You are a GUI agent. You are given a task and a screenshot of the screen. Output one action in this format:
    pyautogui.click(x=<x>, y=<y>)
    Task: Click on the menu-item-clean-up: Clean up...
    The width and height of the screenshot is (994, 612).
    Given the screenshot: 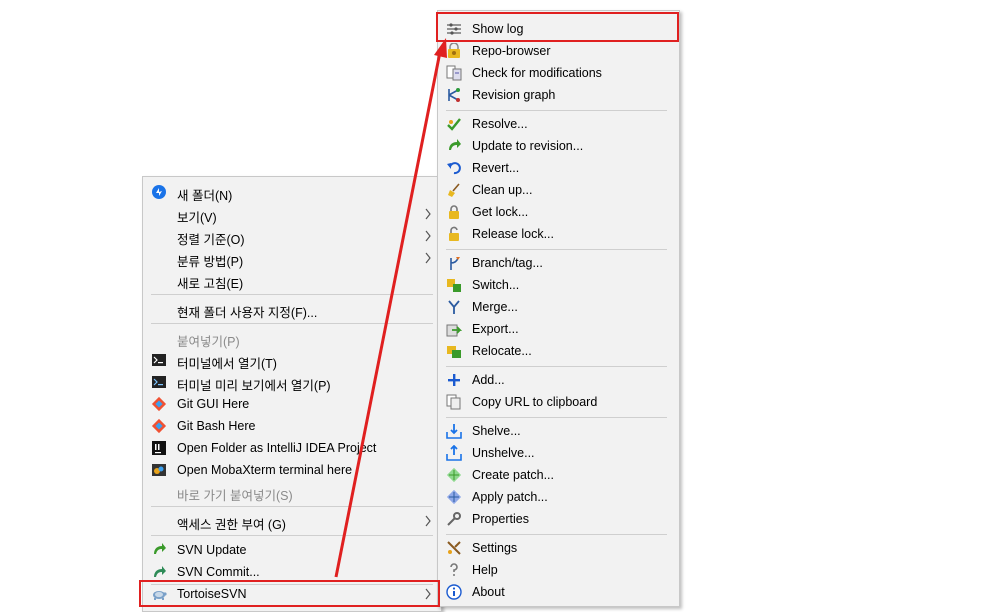 What is the action you would take?
    pyautogui.click(x=558, y=190)
    